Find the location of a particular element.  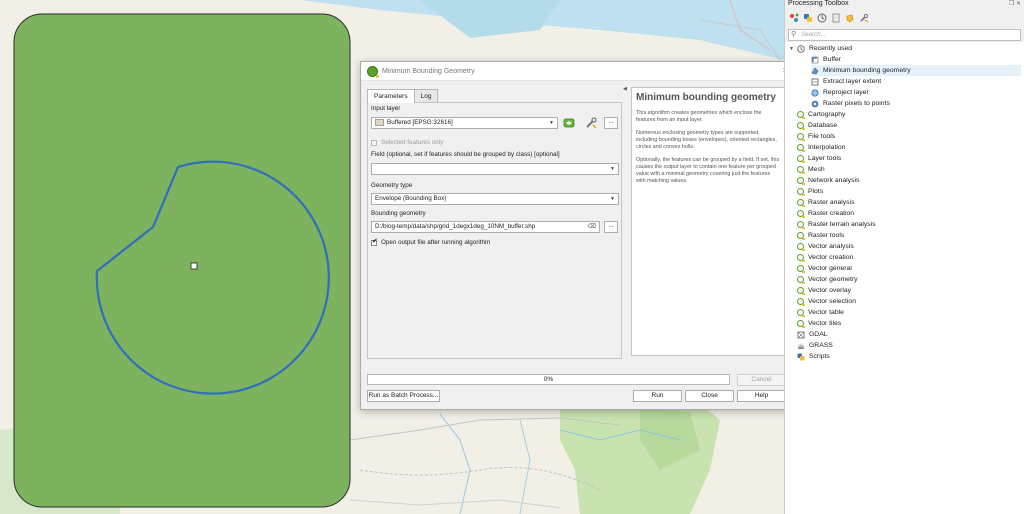

tree-item-minimum-bounding-geometry: Minimum bounding geometry is located at coordinates (916, 70).